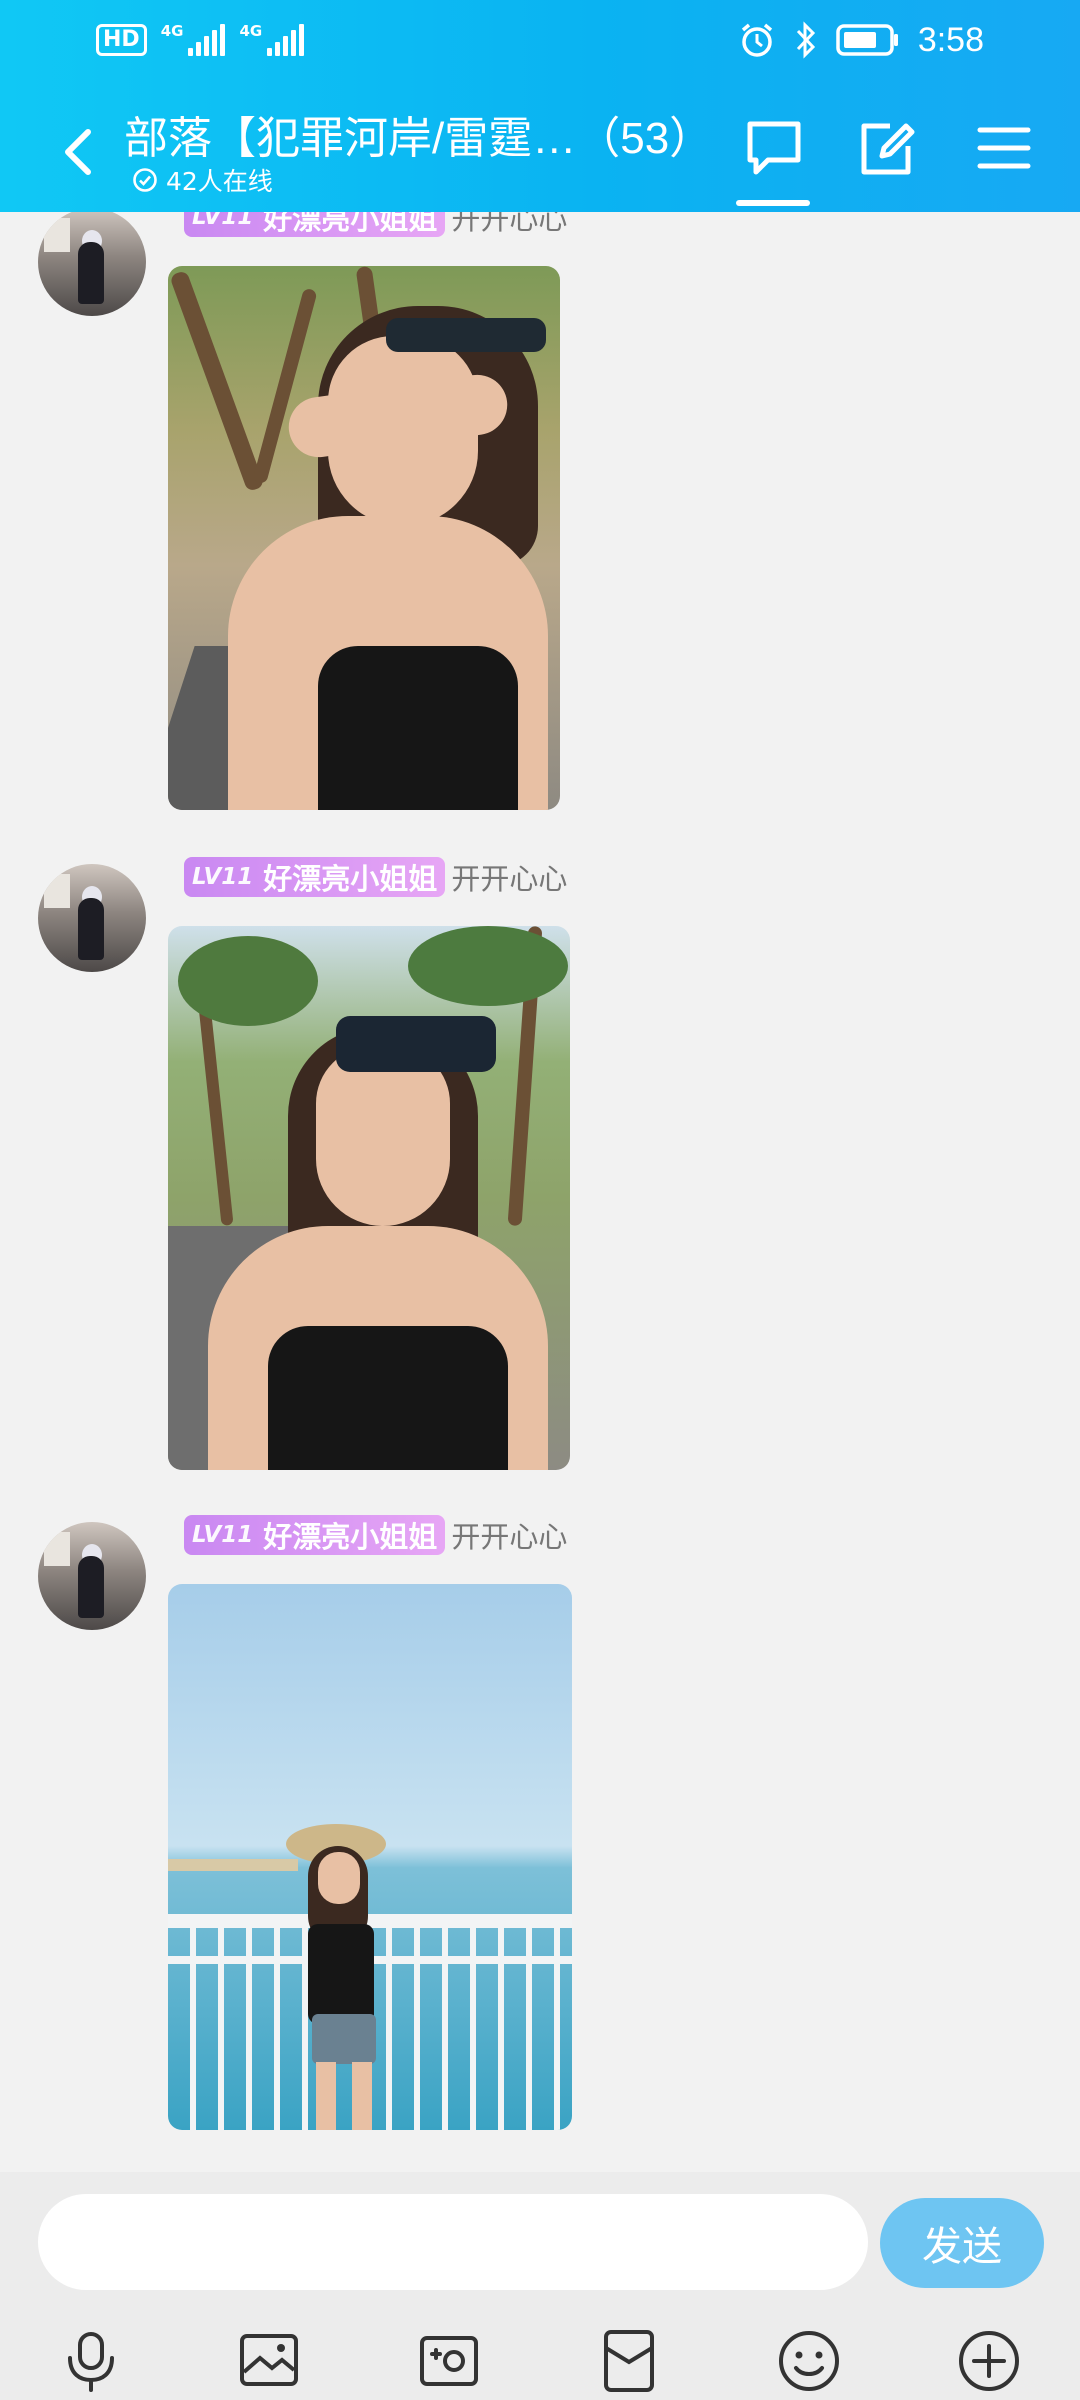  I want to click on chat-tab, so click(774, 148).